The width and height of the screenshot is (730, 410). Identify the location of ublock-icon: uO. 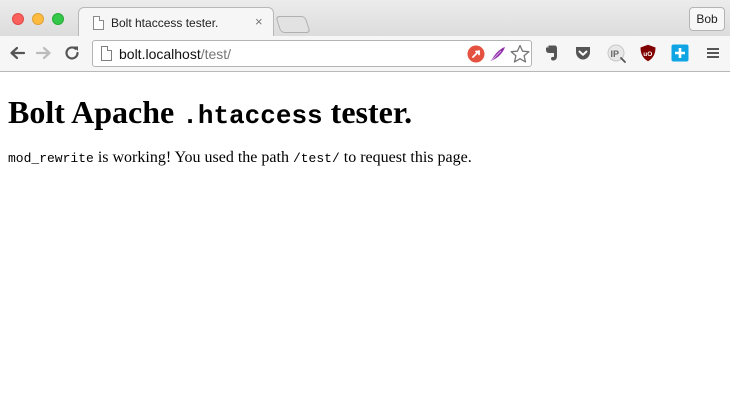
(648, 53).